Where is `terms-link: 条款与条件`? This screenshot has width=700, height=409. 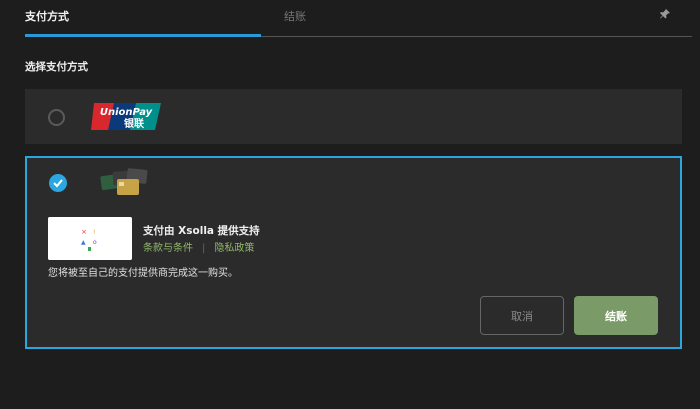 terms-link: 条款与条件 is located at coordinates (168, 248).